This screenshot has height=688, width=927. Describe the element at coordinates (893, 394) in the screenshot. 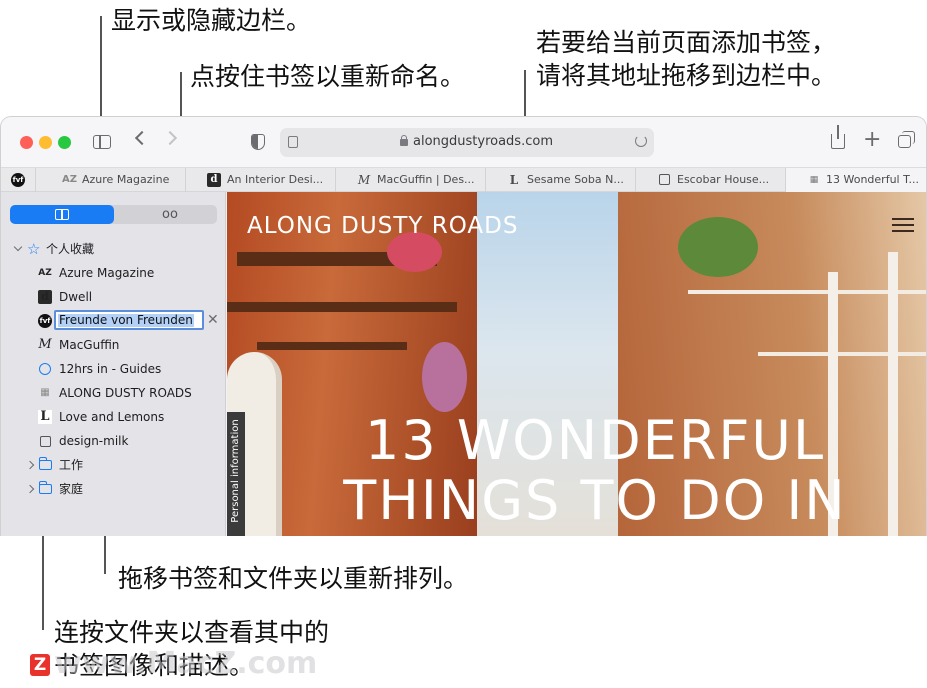

I see `white-post` at that location.